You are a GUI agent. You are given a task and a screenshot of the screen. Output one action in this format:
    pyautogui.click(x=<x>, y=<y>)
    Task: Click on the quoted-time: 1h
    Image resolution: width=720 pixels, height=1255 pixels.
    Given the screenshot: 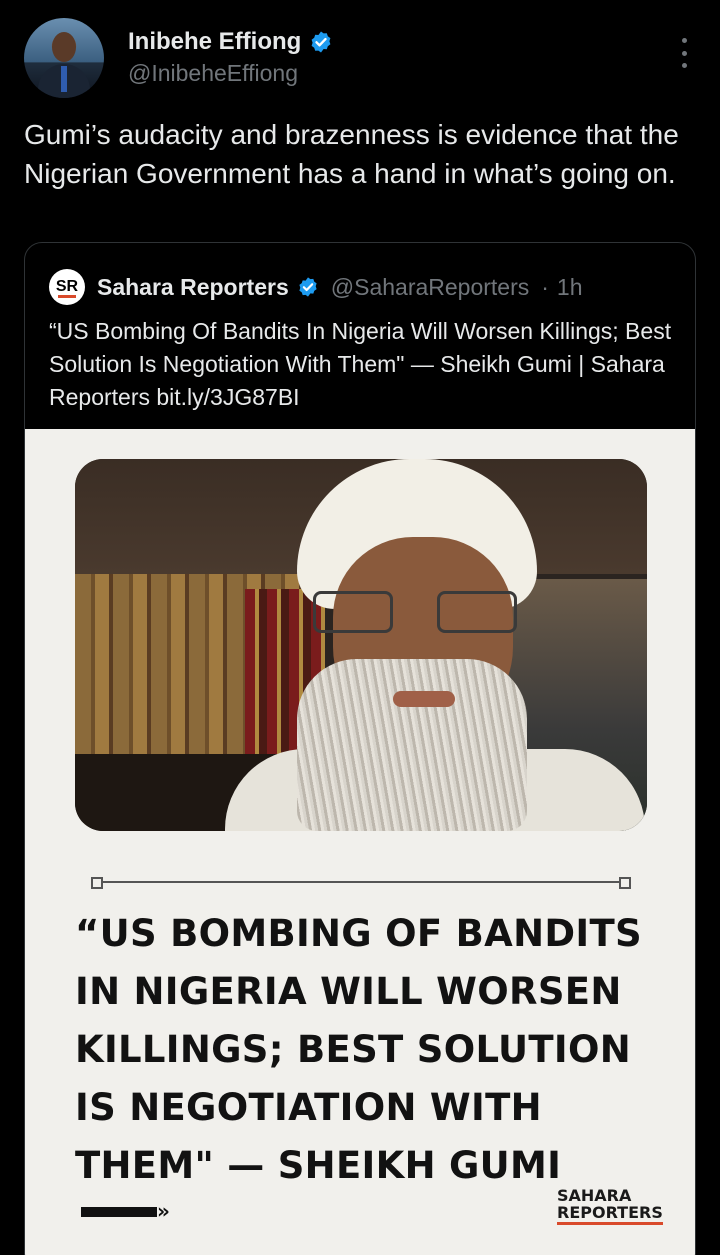 What is the action you would take?
    pyautogui.click(x=570, y=287)
    